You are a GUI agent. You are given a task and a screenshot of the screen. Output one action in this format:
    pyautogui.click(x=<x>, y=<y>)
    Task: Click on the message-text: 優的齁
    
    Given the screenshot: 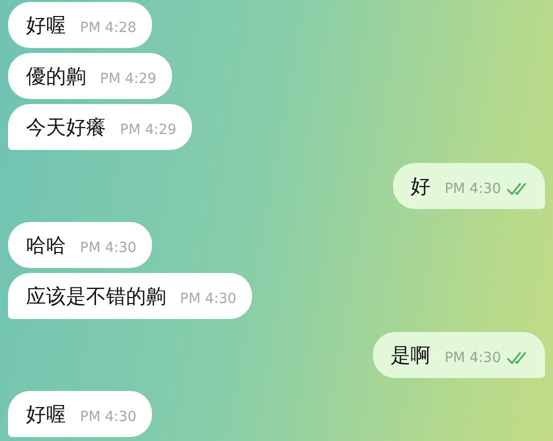 What is the action you would take?
    pyautogui.click(x=56, y=76)
    